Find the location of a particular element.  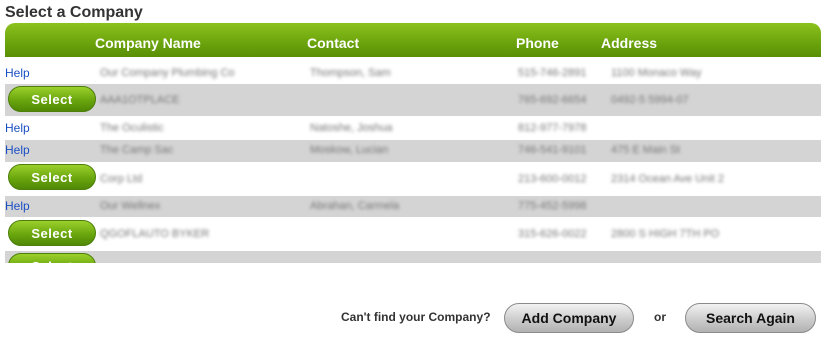

phone-cell: 515-746-2891 is located at coordinates (552, 73).